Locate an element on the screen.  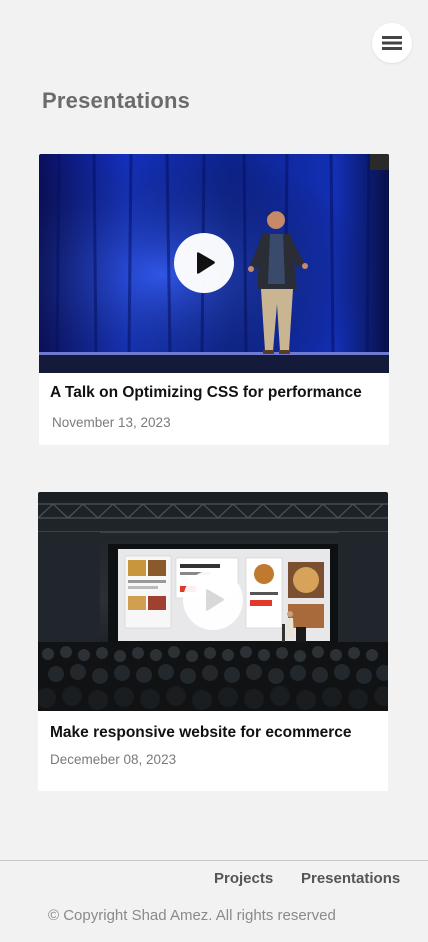
footer-link-projects: Projects is located at coordinates (243, 878).